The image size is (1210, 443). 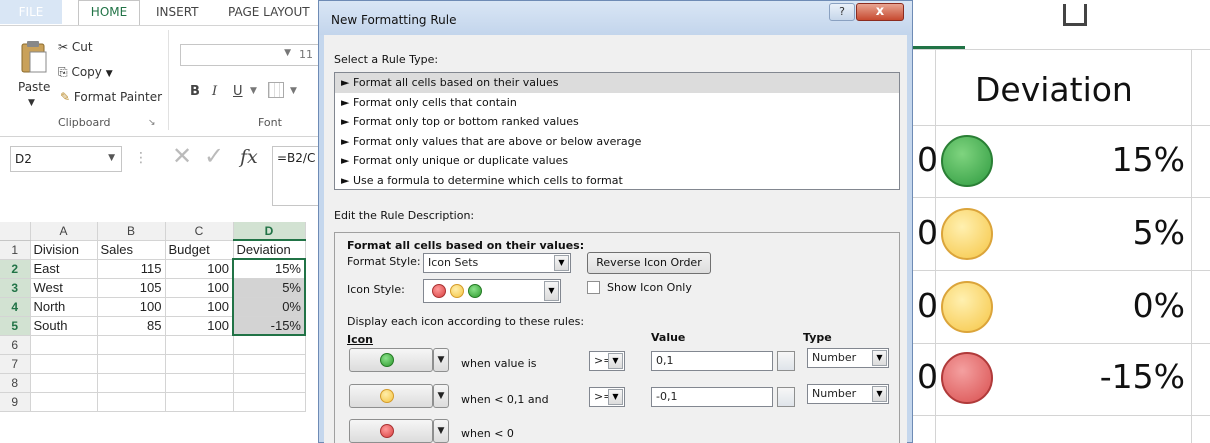 What do you see at coordinates (269, 288) in the screenshot?
I see `cell-d3: 5%` at bounding box center [269, 288].